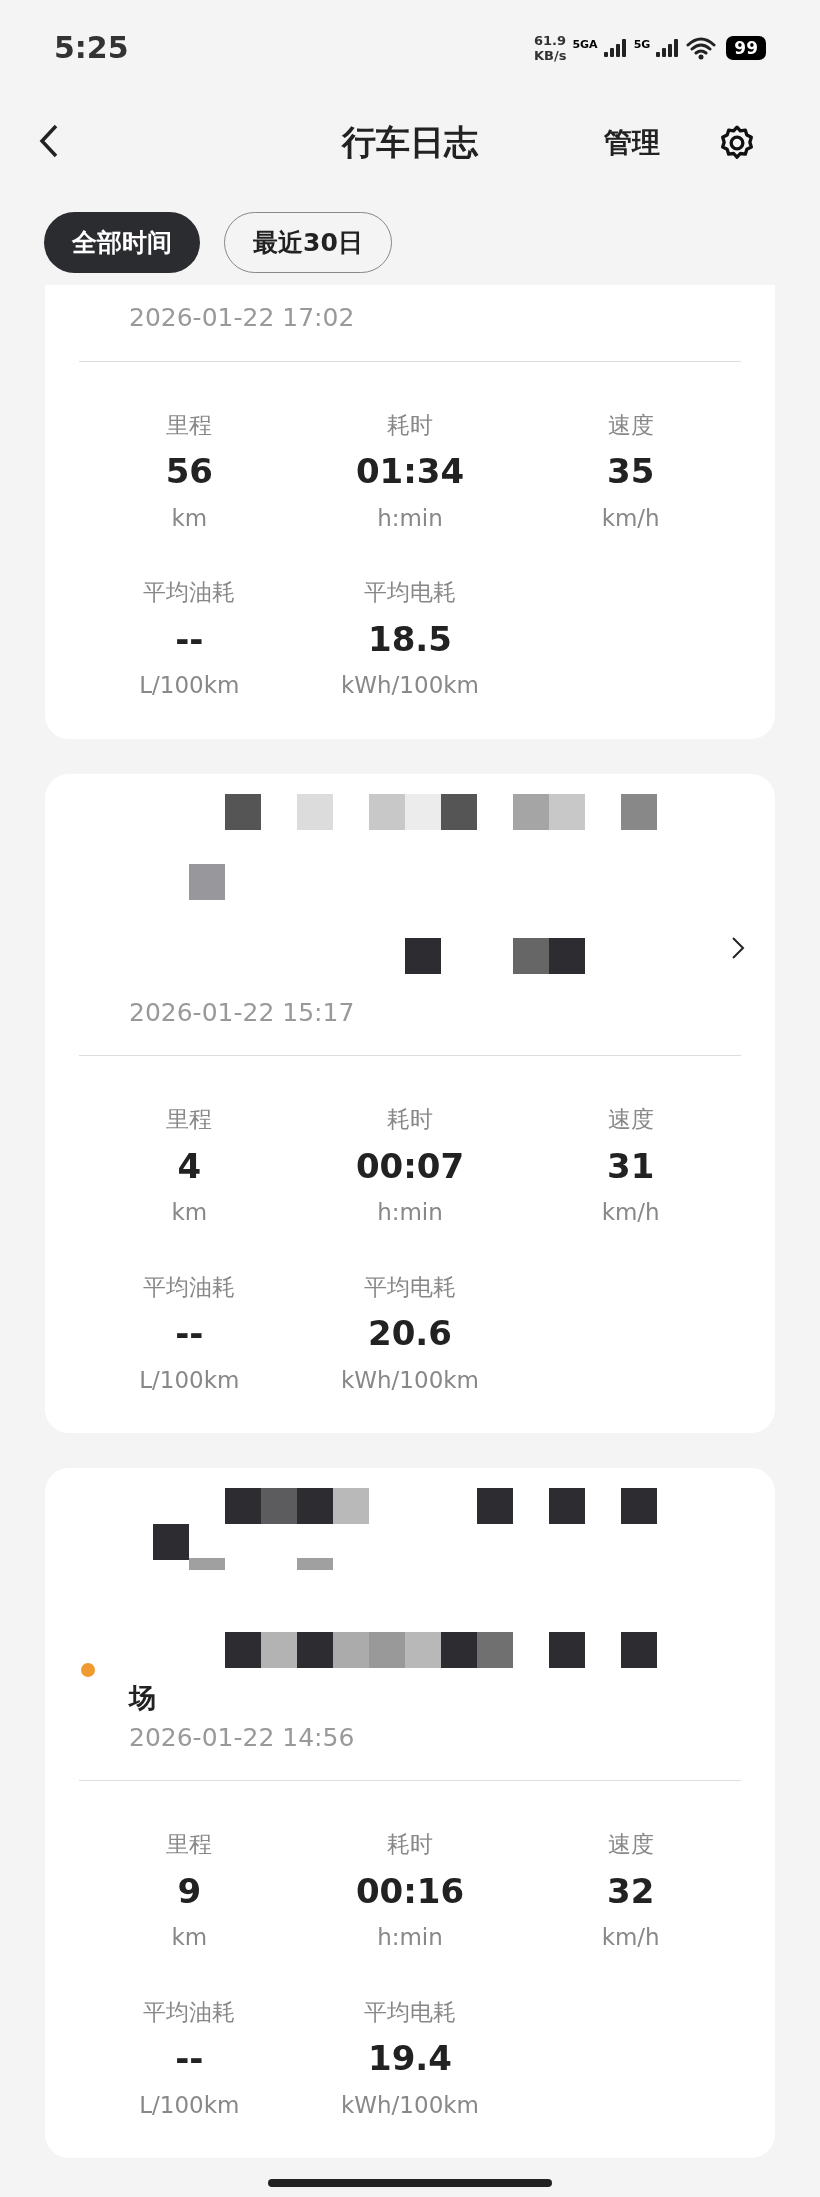  Describe the element at coordinates (49, 141) in the screenshot. I see `back-icon` at that location.